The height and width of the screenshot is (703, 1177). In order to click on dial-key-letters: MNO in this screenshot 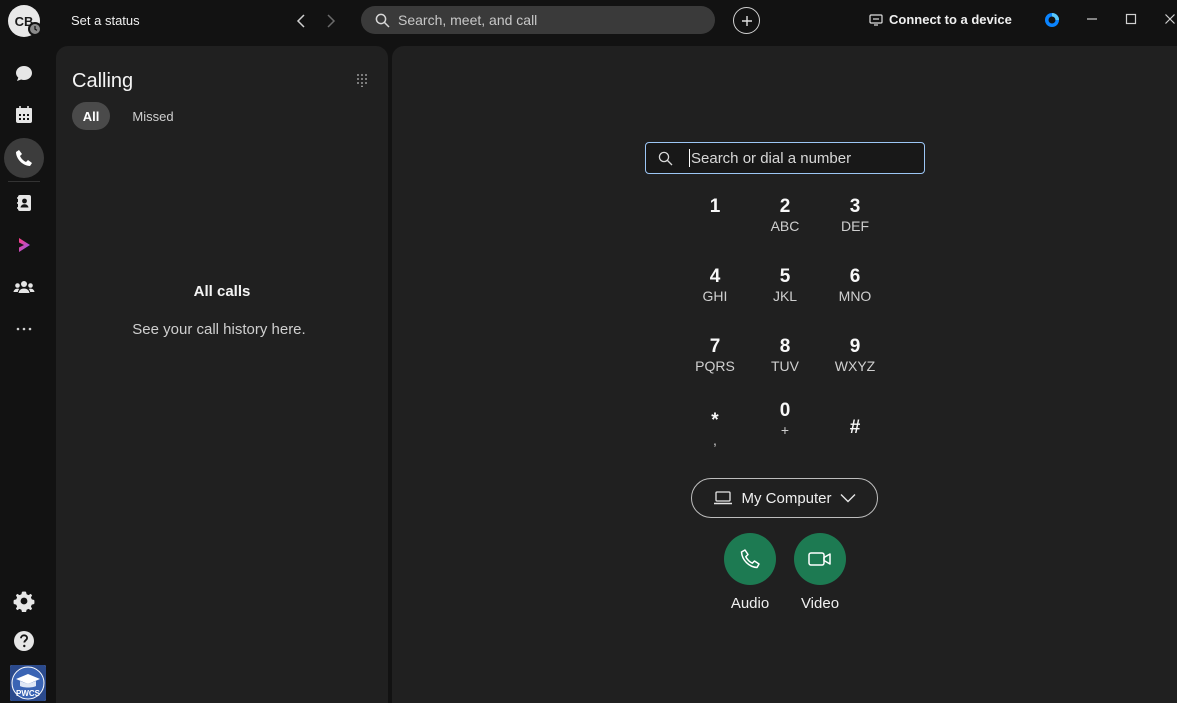, I will do `click(855, 296)`.